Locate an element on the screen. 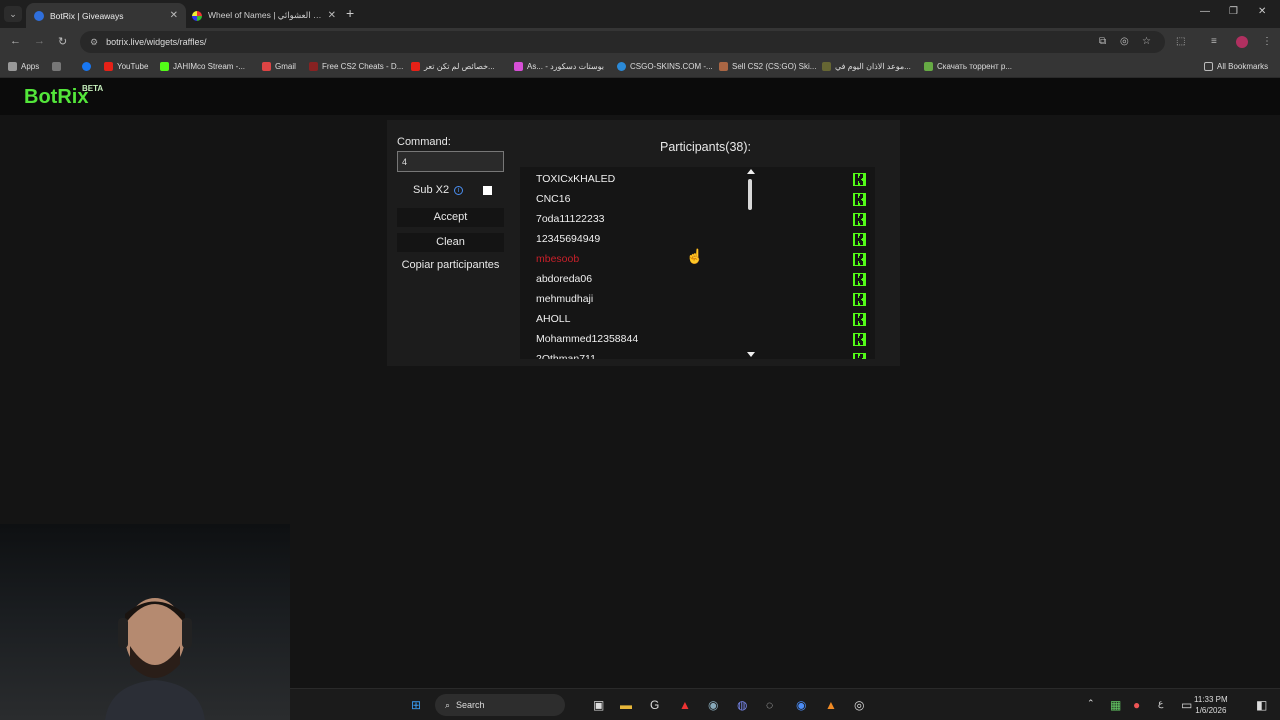 The image size is (1280, 720). info-icon: i is located at coordinates (459, 190).